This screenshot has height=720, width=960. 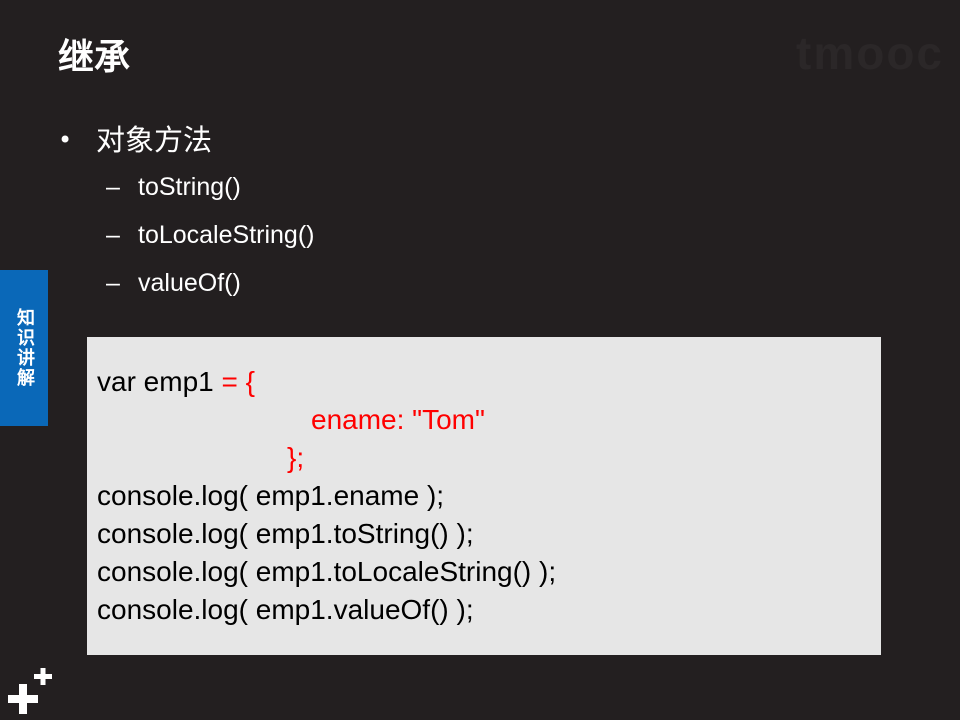 I want to click on double-plus-icon, so click(x=30, y=691).